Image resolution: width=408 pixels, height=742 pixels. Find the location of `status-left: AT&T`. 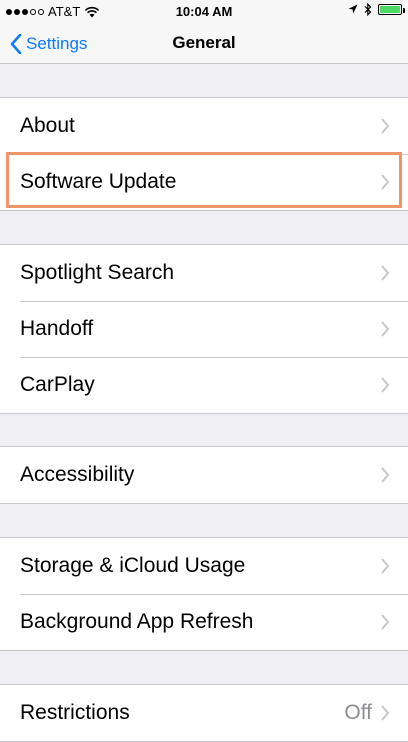

status-left: AT&T is located at coordinates (53, 11).